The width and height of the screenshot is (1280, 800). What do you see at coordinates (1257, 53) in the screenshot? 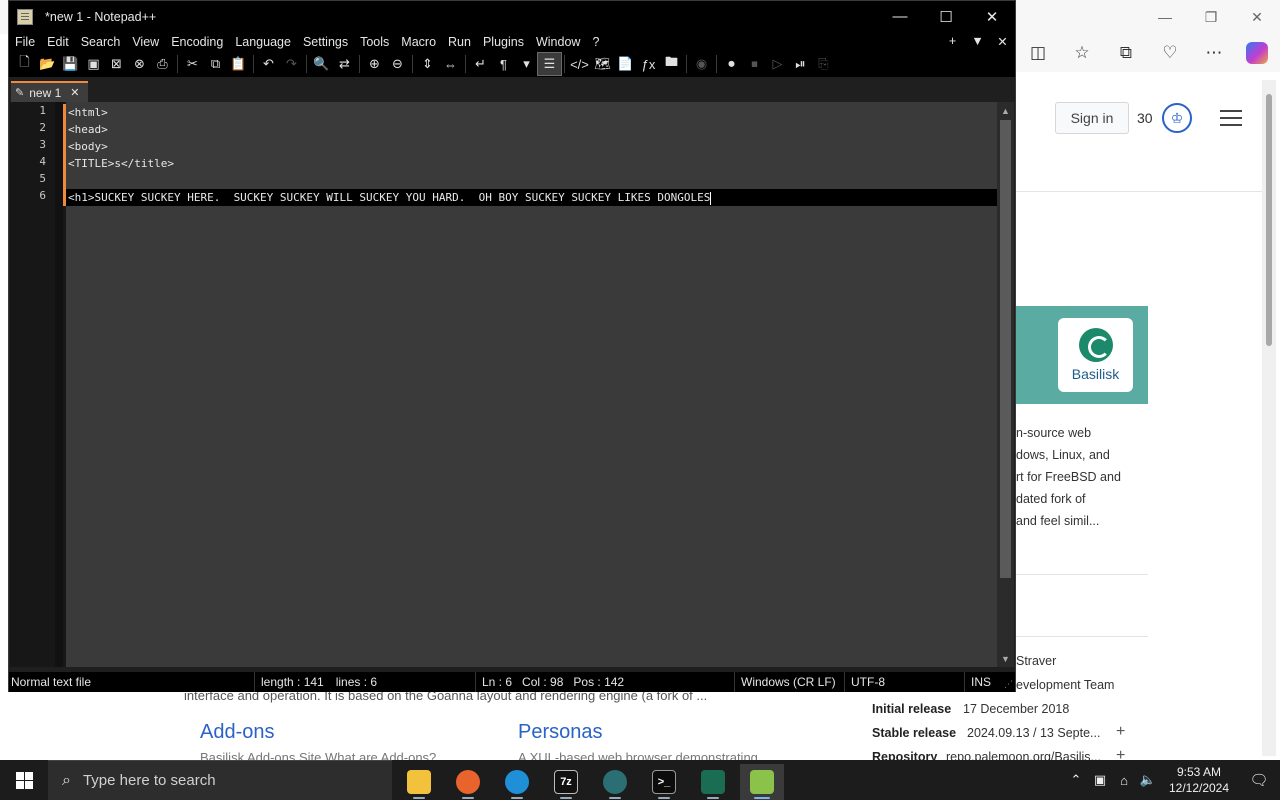
I see `copilot-icon` at bounding box center [1257, 53].